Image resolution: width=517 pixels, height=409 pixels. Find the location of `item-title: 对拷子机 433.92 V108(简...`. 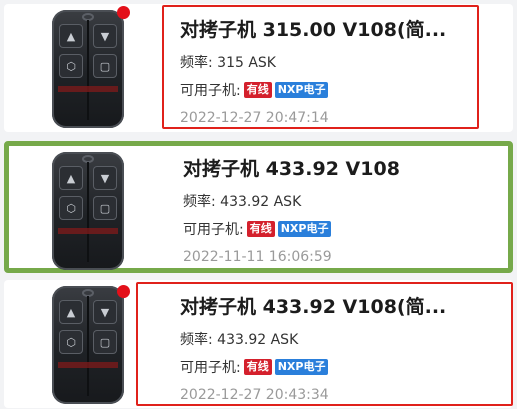

item-title: 对拷子机 433.92 V108(简... is located at coordinates (313, 307).